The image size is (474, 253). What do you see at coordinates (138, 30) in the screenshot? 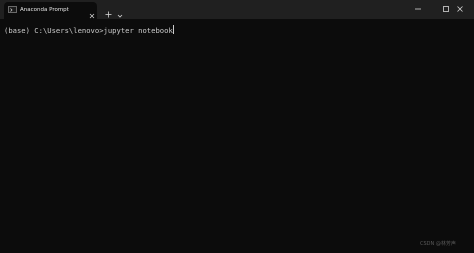
I see `command-input: jupyter notebook` at bounding box center [138, 30].